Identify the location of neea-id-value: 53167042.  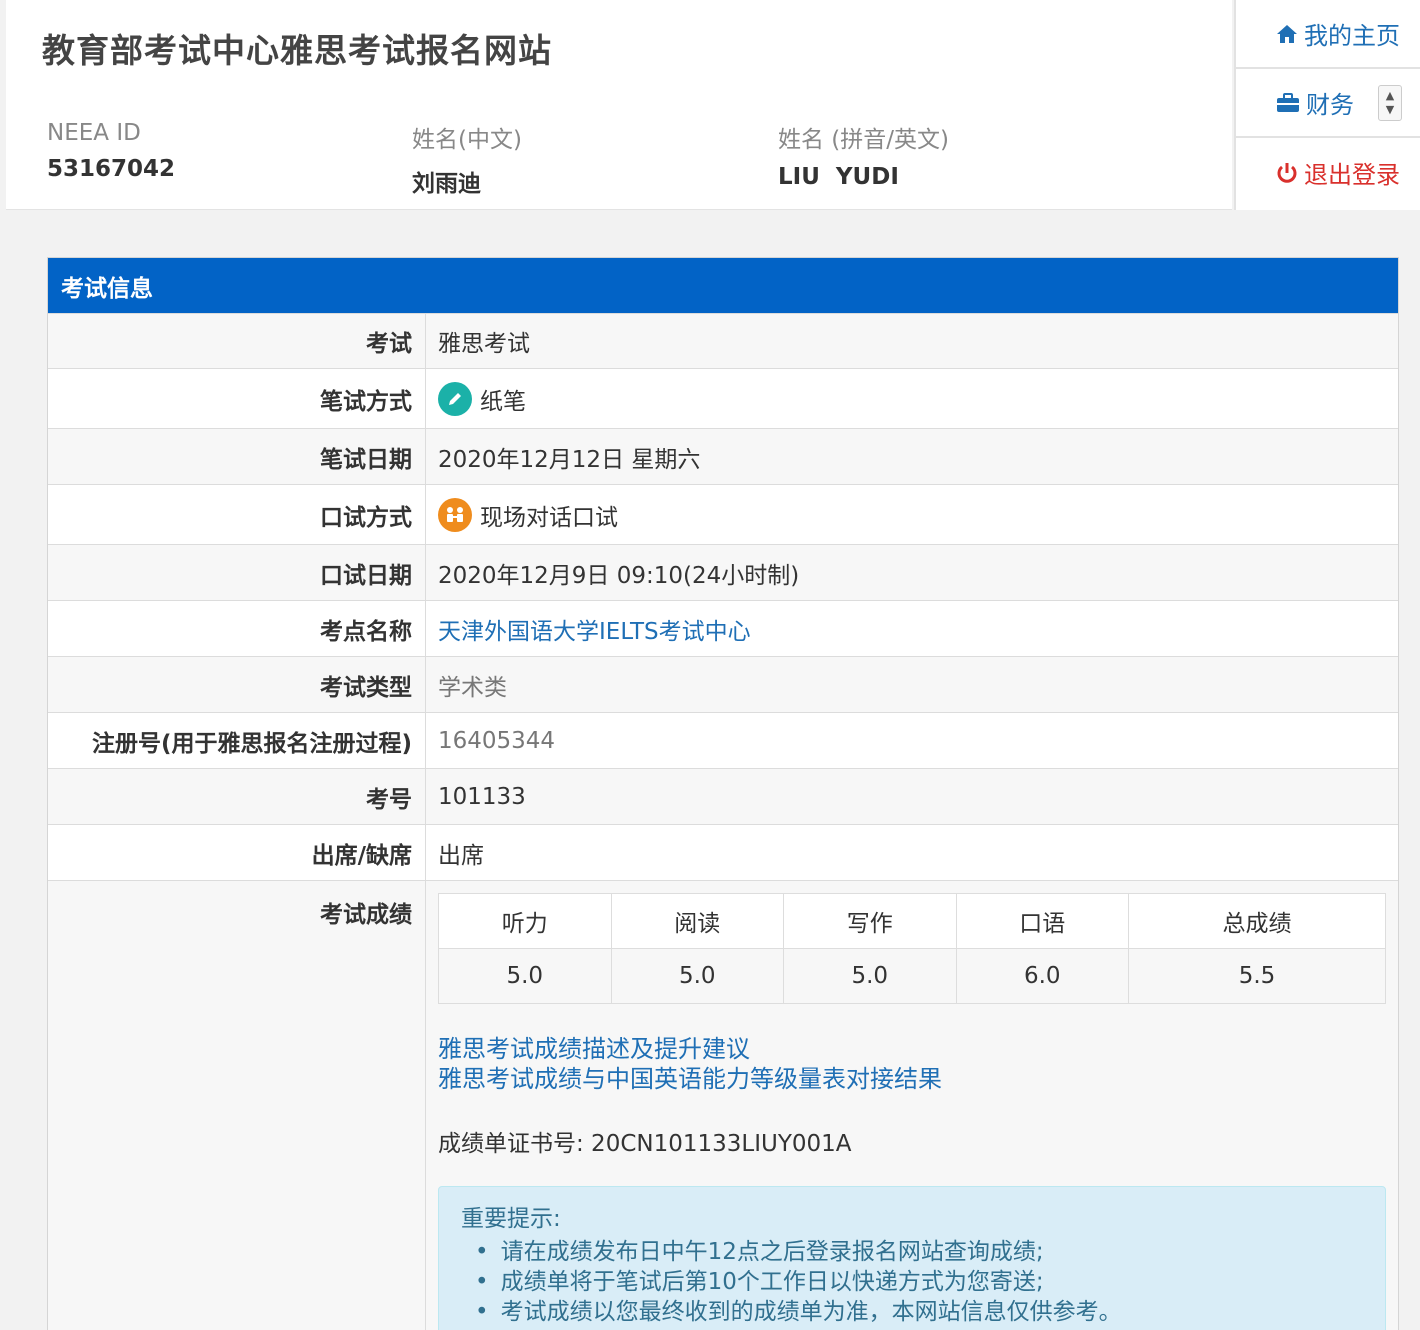
(111, 169).